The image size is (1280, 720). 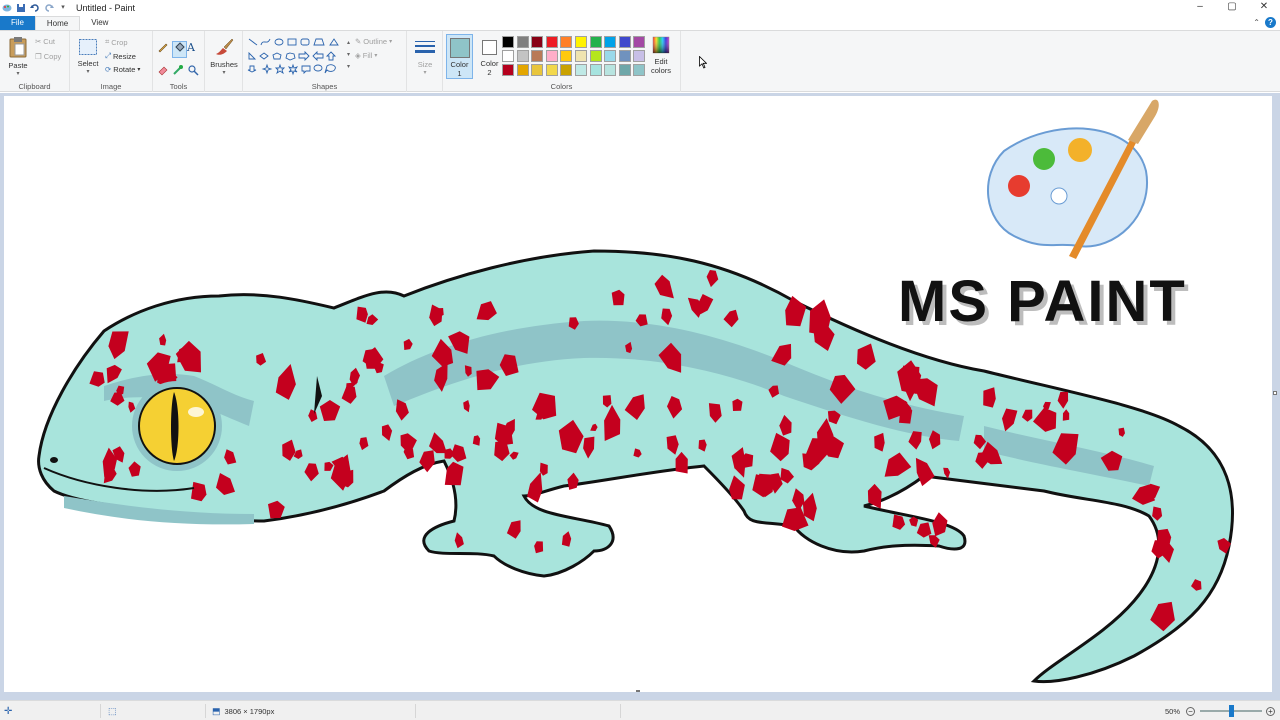 What do you see at coordinates (1256, 22) in the screenshot?
I see `collapse-ribbon-icon: ⌃` at bounding box center [1256, 22].